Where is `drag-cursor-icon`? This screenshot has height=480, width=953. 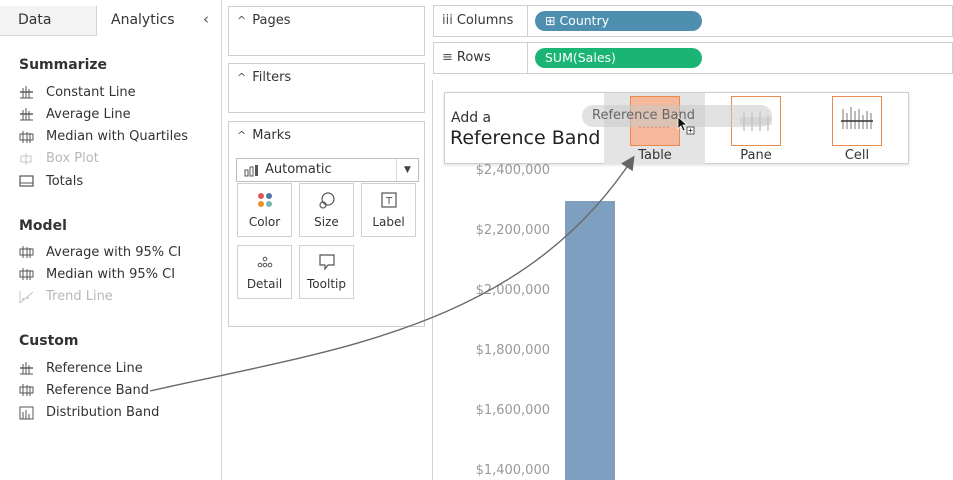 drag-cursor-icon is located at coordinates (686, 125).